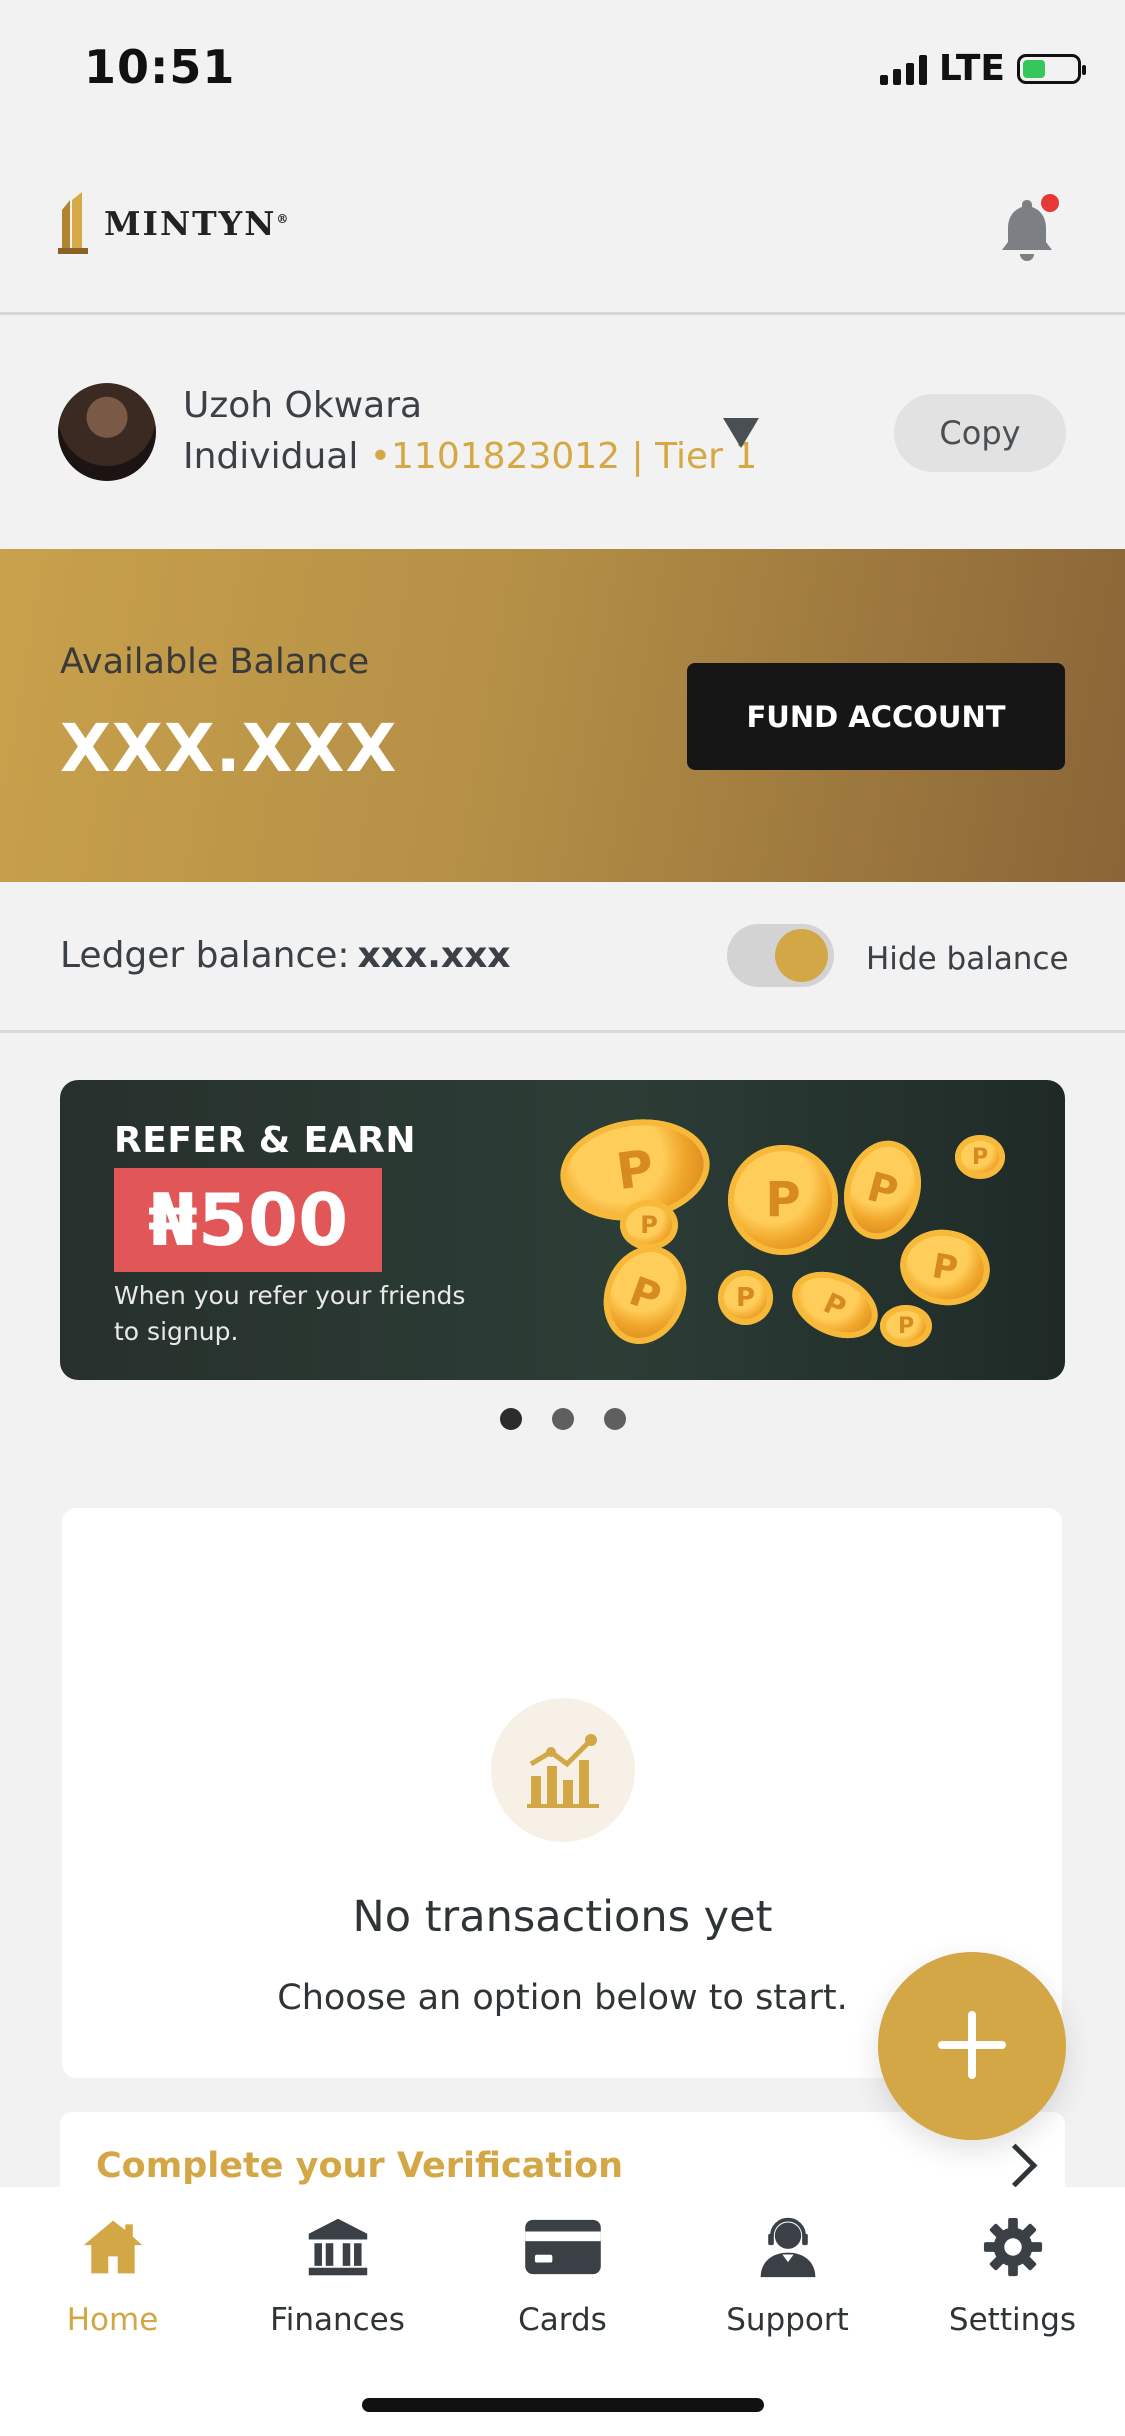  I want to click on account-name: Uzoh Okwara, so click(303, 405).